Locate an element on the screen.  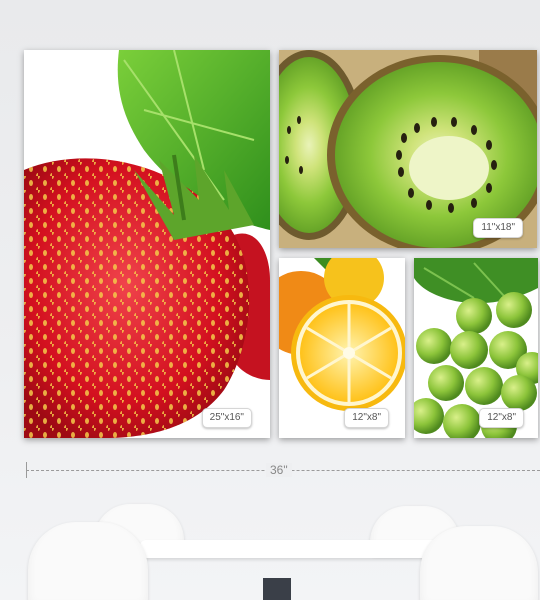
size-label: 11"x18" is located at coordinates (498, 228).